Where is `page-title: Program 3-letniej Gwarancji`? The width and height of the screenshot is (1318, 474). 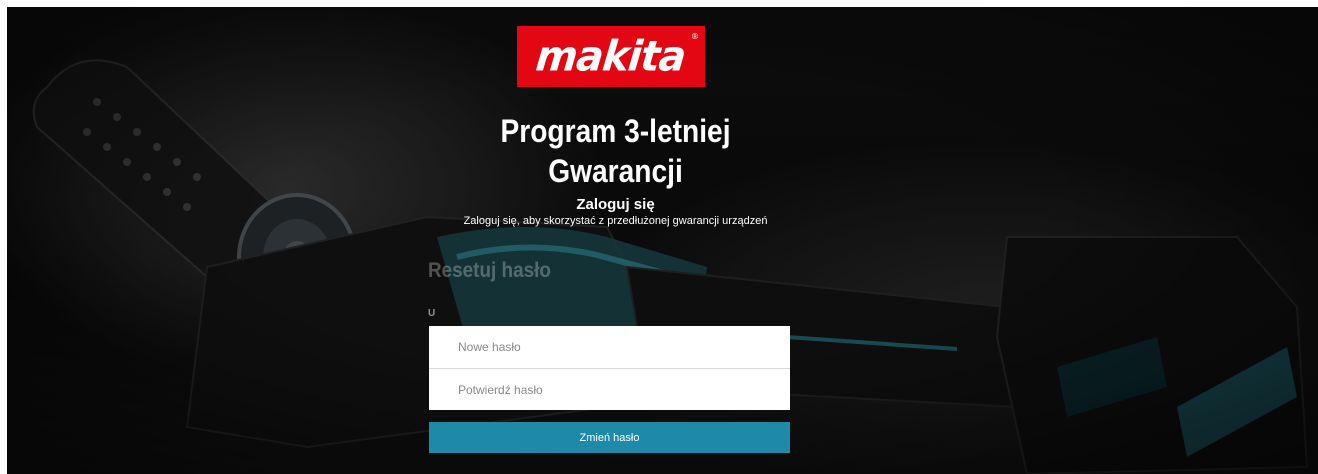 page-title: Program 3-letniej Gwarancji is located at coordinates (615, 151).